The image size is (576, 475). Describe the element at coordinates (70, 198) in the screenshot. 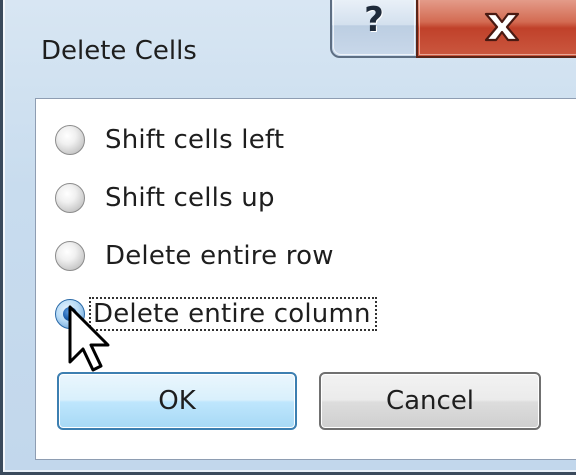

I see `radio-shift-cells-up` at that location.